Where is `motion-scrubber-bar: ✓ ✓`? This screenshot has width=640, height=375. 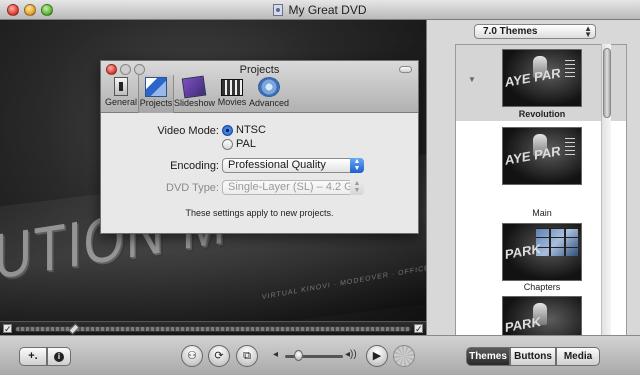 motion-scrubber-bar: ✓ ✓ is located at coordinates (213, 328).